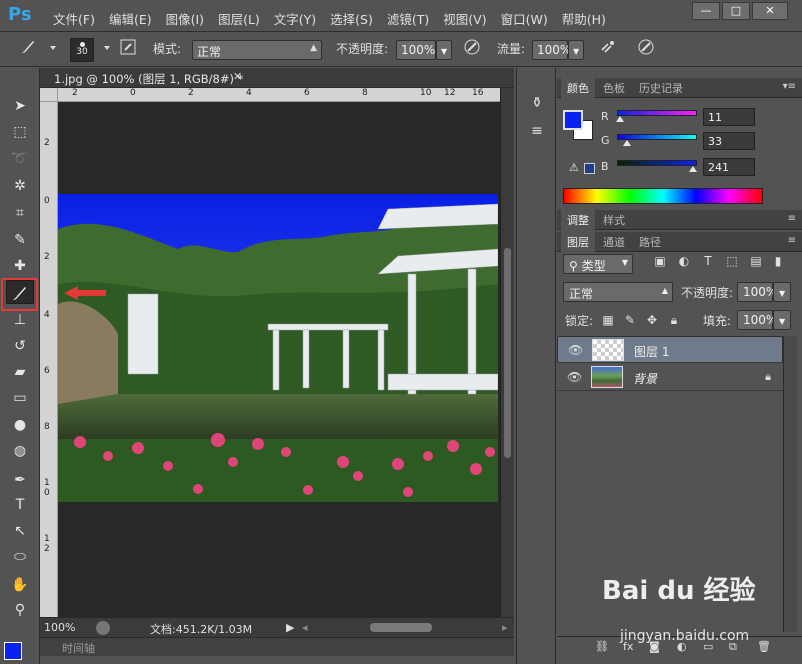 Image resolution: width=802 pixels, height=664 pixels. Describe the element at coordinates (28, 50) in the screenshot. I see `brush-preset-icon` at that location.